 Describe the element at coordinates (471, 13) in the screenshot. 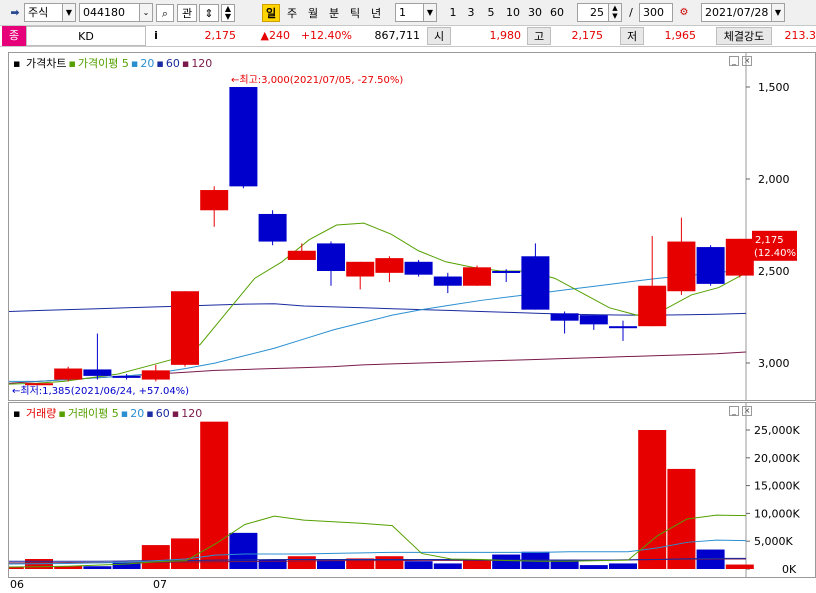

I see `unit-button-3: 3` at that location.